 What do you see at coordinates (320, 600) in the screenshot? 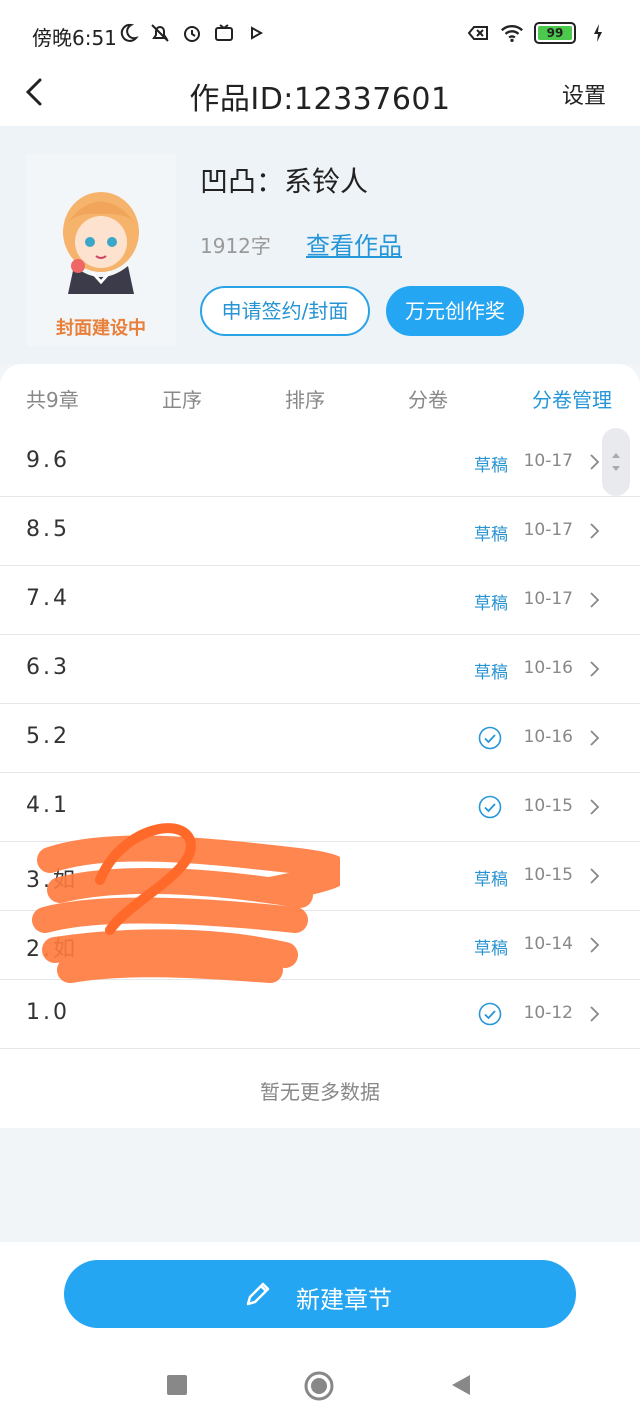
I see `chapter-row: 7.4 草稿 10-17` at bounding box center [320, 600].